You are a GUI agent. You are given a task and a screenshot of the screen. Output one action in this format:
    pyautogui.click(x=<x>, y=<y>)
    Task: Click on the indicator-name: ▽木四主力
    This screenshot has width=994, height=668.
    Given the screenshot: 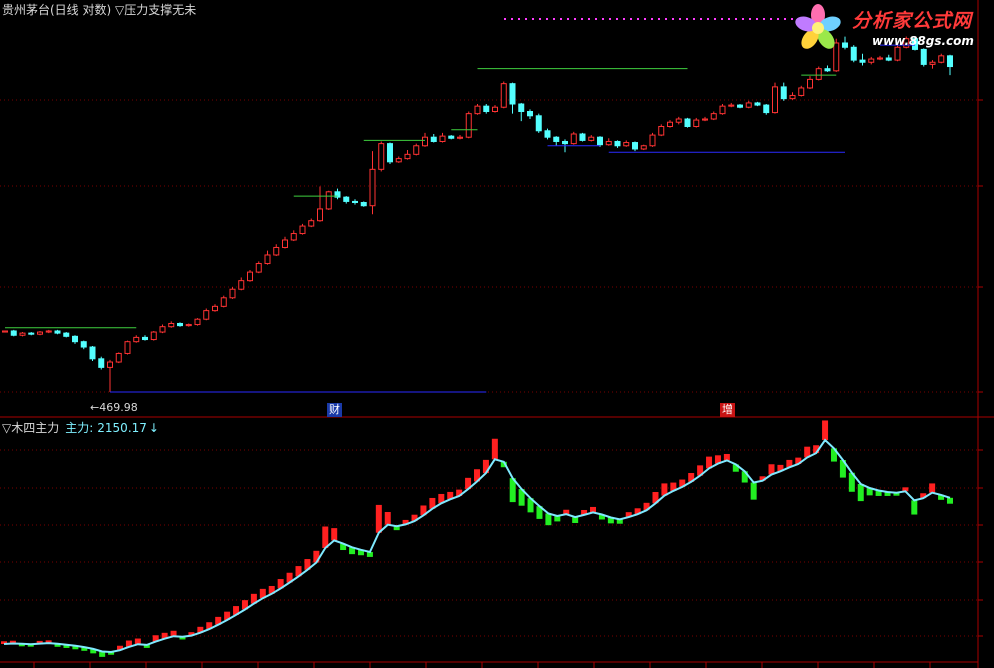 What is the action you would take?
    pyautogui.click(x=31, y=428)
    